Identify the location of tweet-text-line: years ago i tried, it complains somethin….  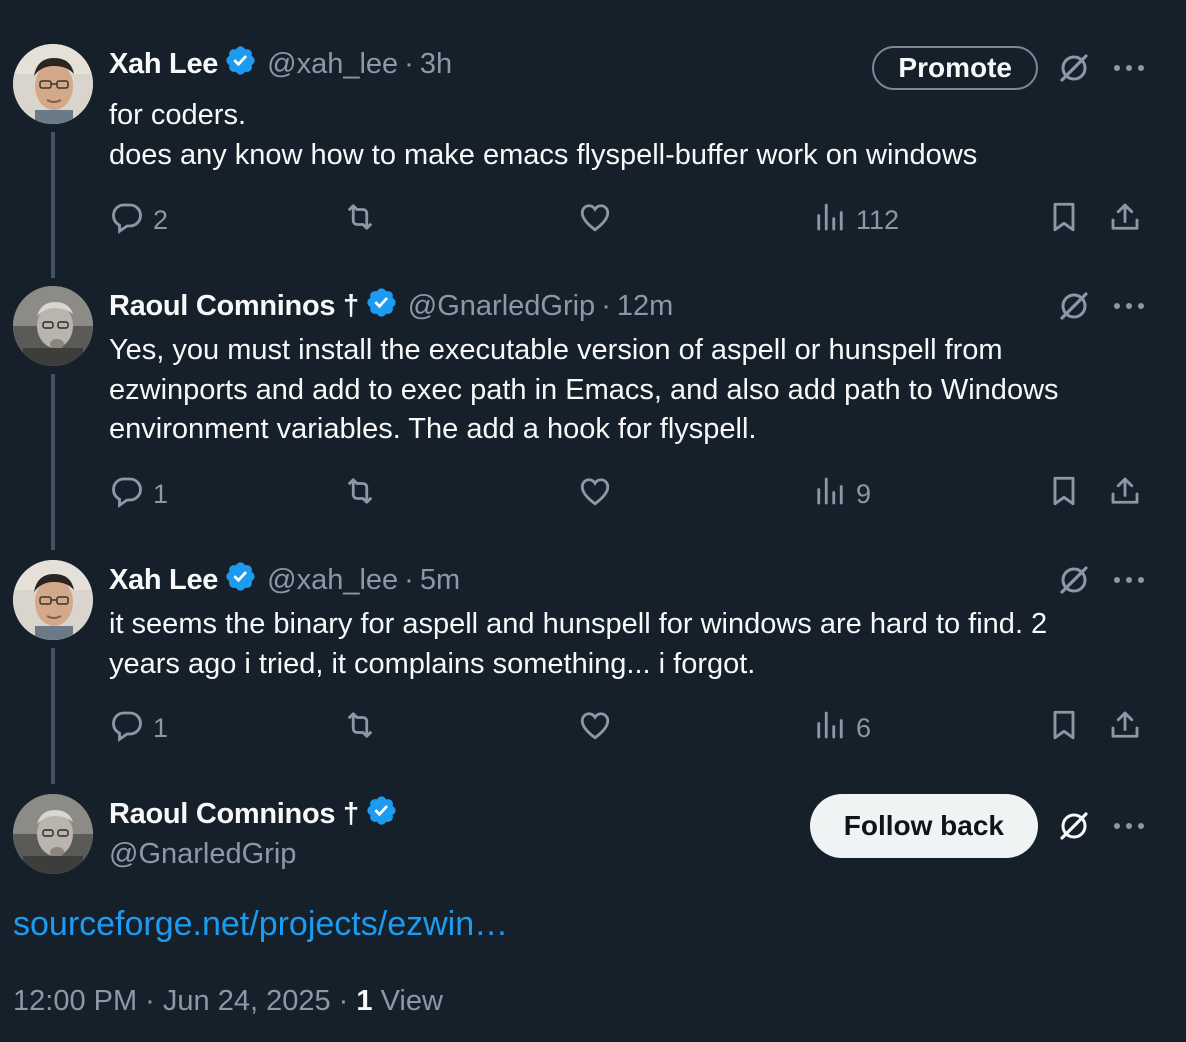
(432, 663).